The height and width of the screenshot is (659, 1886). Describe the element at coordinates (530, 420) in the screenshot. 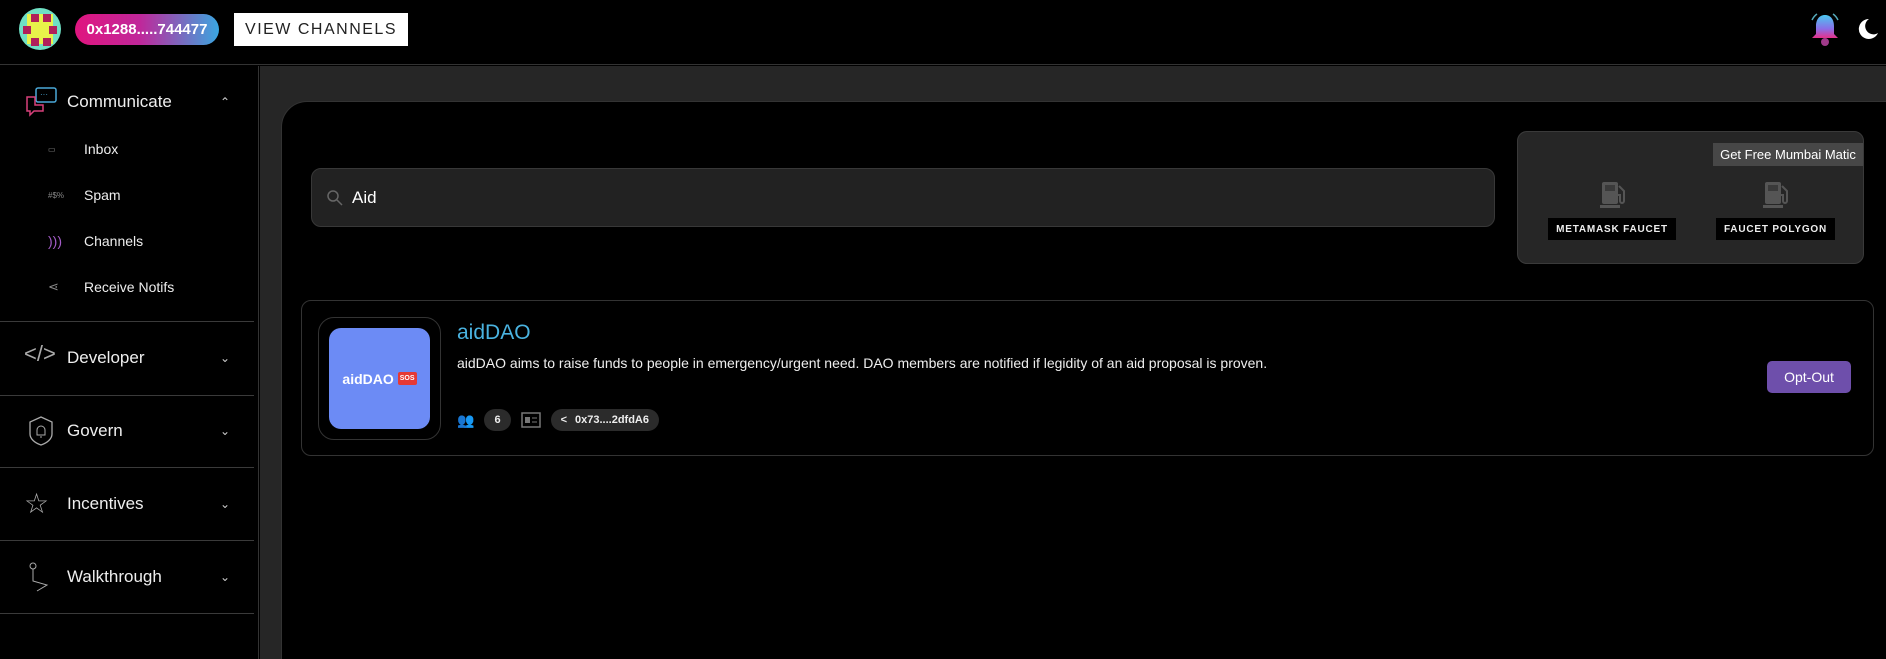

I see `id-card-icon` at that location.